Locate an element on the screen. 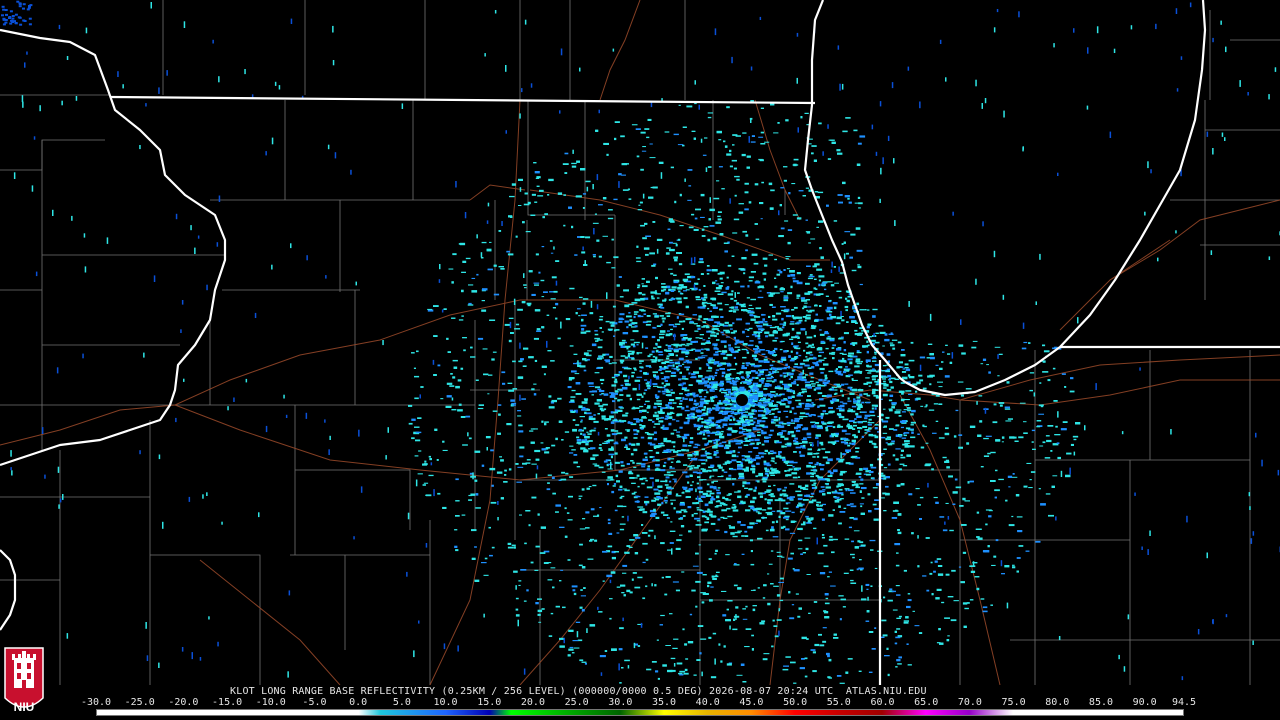 The width and height of the screenshot is (1280, 720). radar-site-marker is located at coordinates (742, 400).